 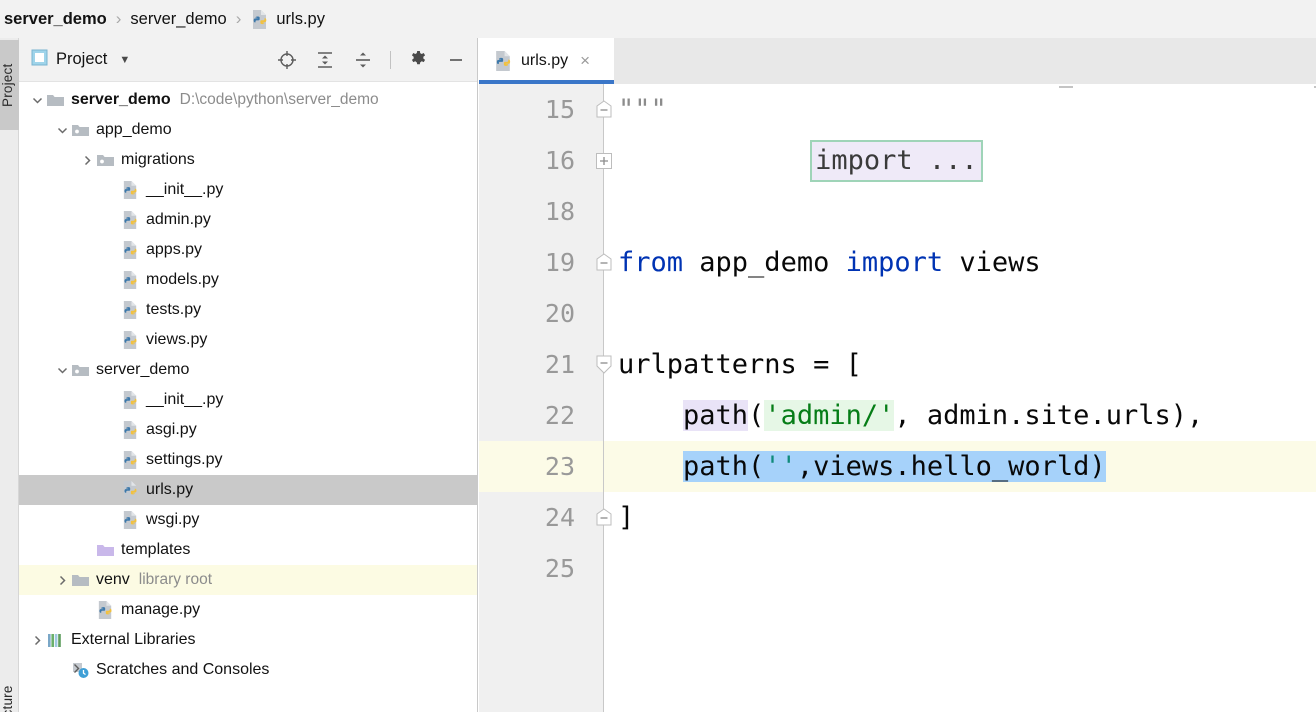 What do you see at coordinates (248, 610) in the screenshot?
I see `tree-node-manage-py: manage.py` at bounding box center [248, 610].